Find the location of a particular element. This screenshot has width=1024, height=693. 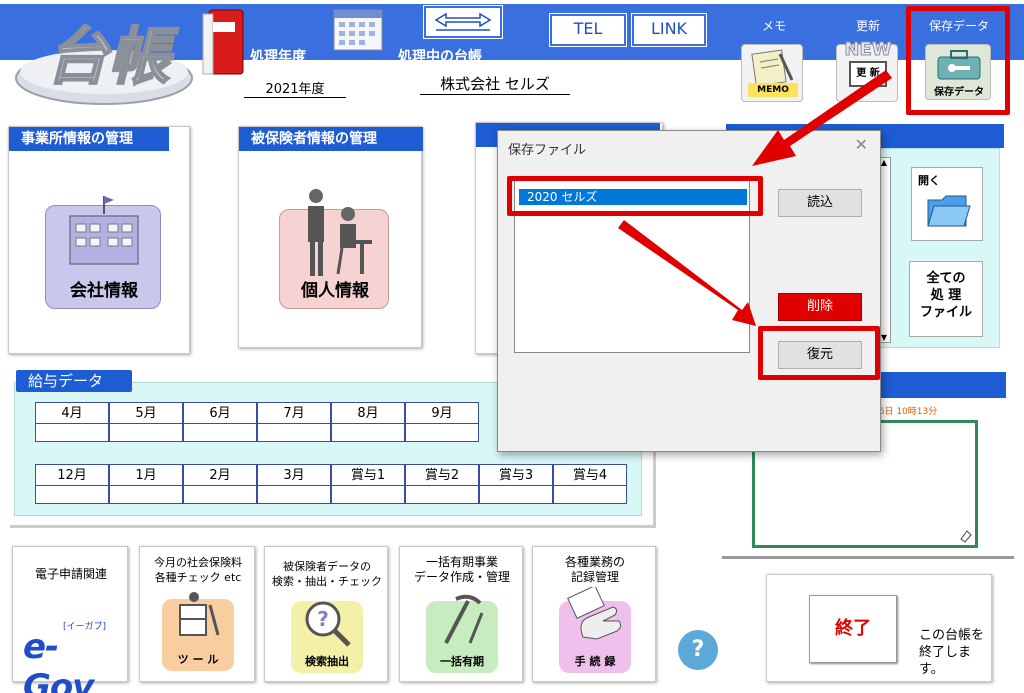

records-tile: 各種業務の 記録管理 手 続 録 is located at coordinates (594, 614).